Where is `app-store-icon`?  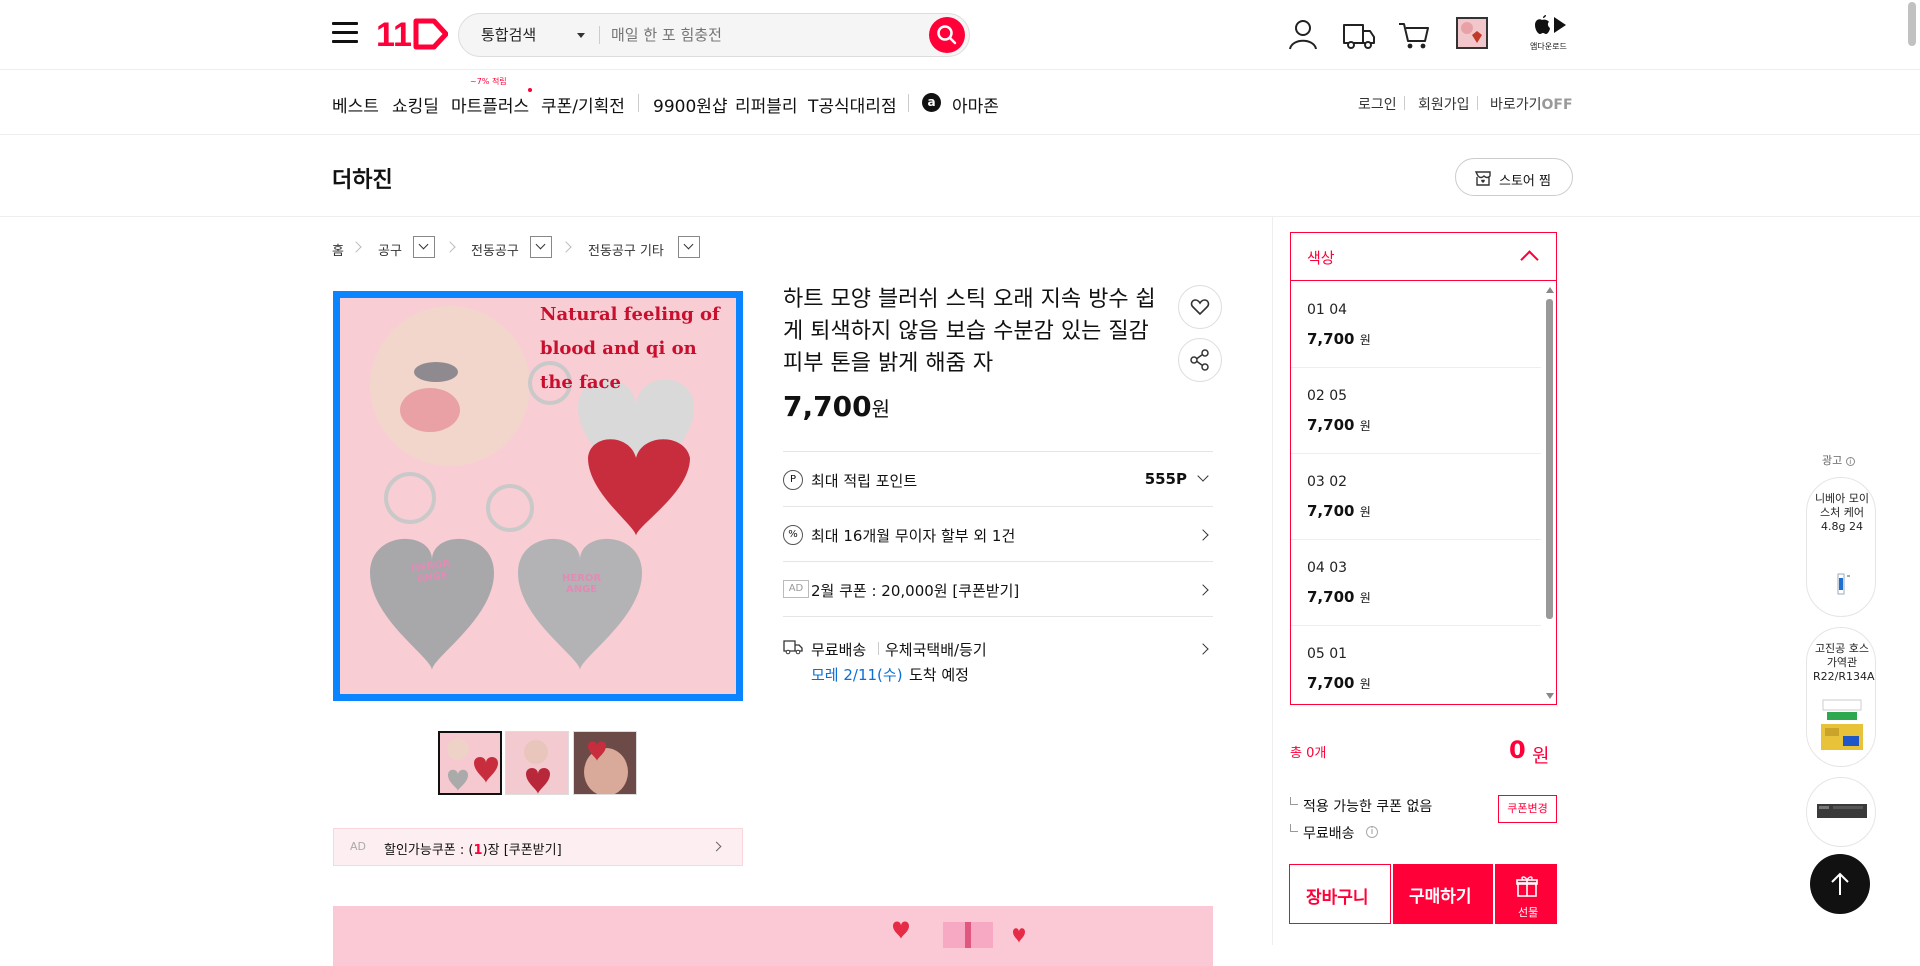
app-store-icon is located at coordinates (1551, 25).